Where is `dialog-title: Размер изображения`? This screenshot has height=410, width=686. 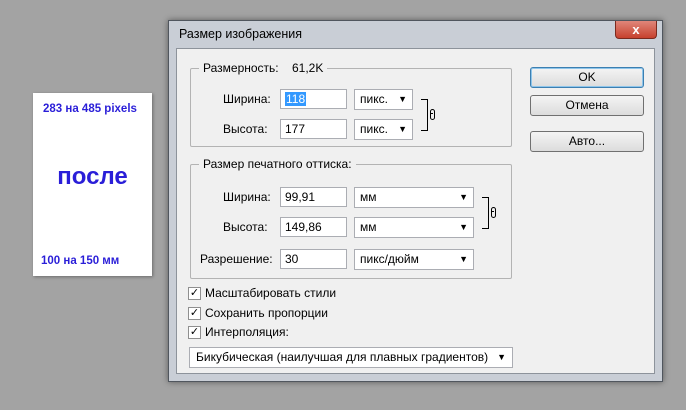
dialog-title: Размер изображения is located at coordinates (240, 34).